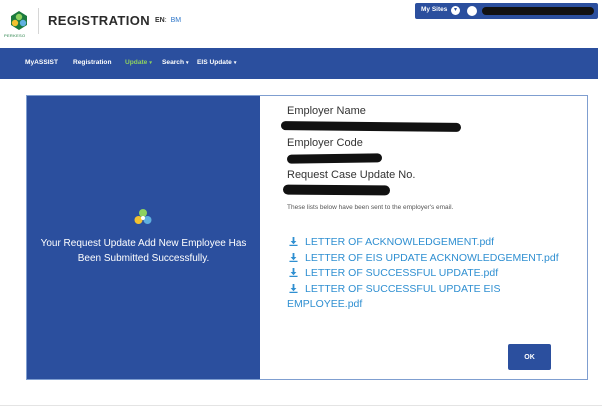 The height and width of the screenshot is (411, 602). I want to click on document-link-successful-update: LETTER OF SUCCESSFUL UPDATE.pdf, so click(427, 274).